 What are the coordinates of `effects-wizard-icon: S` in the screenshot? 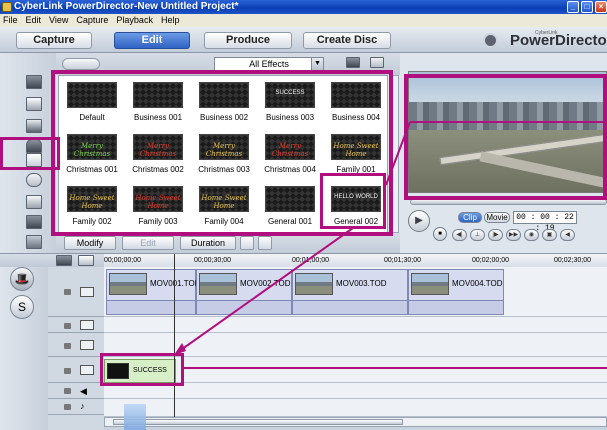 It's located at (22, 307).